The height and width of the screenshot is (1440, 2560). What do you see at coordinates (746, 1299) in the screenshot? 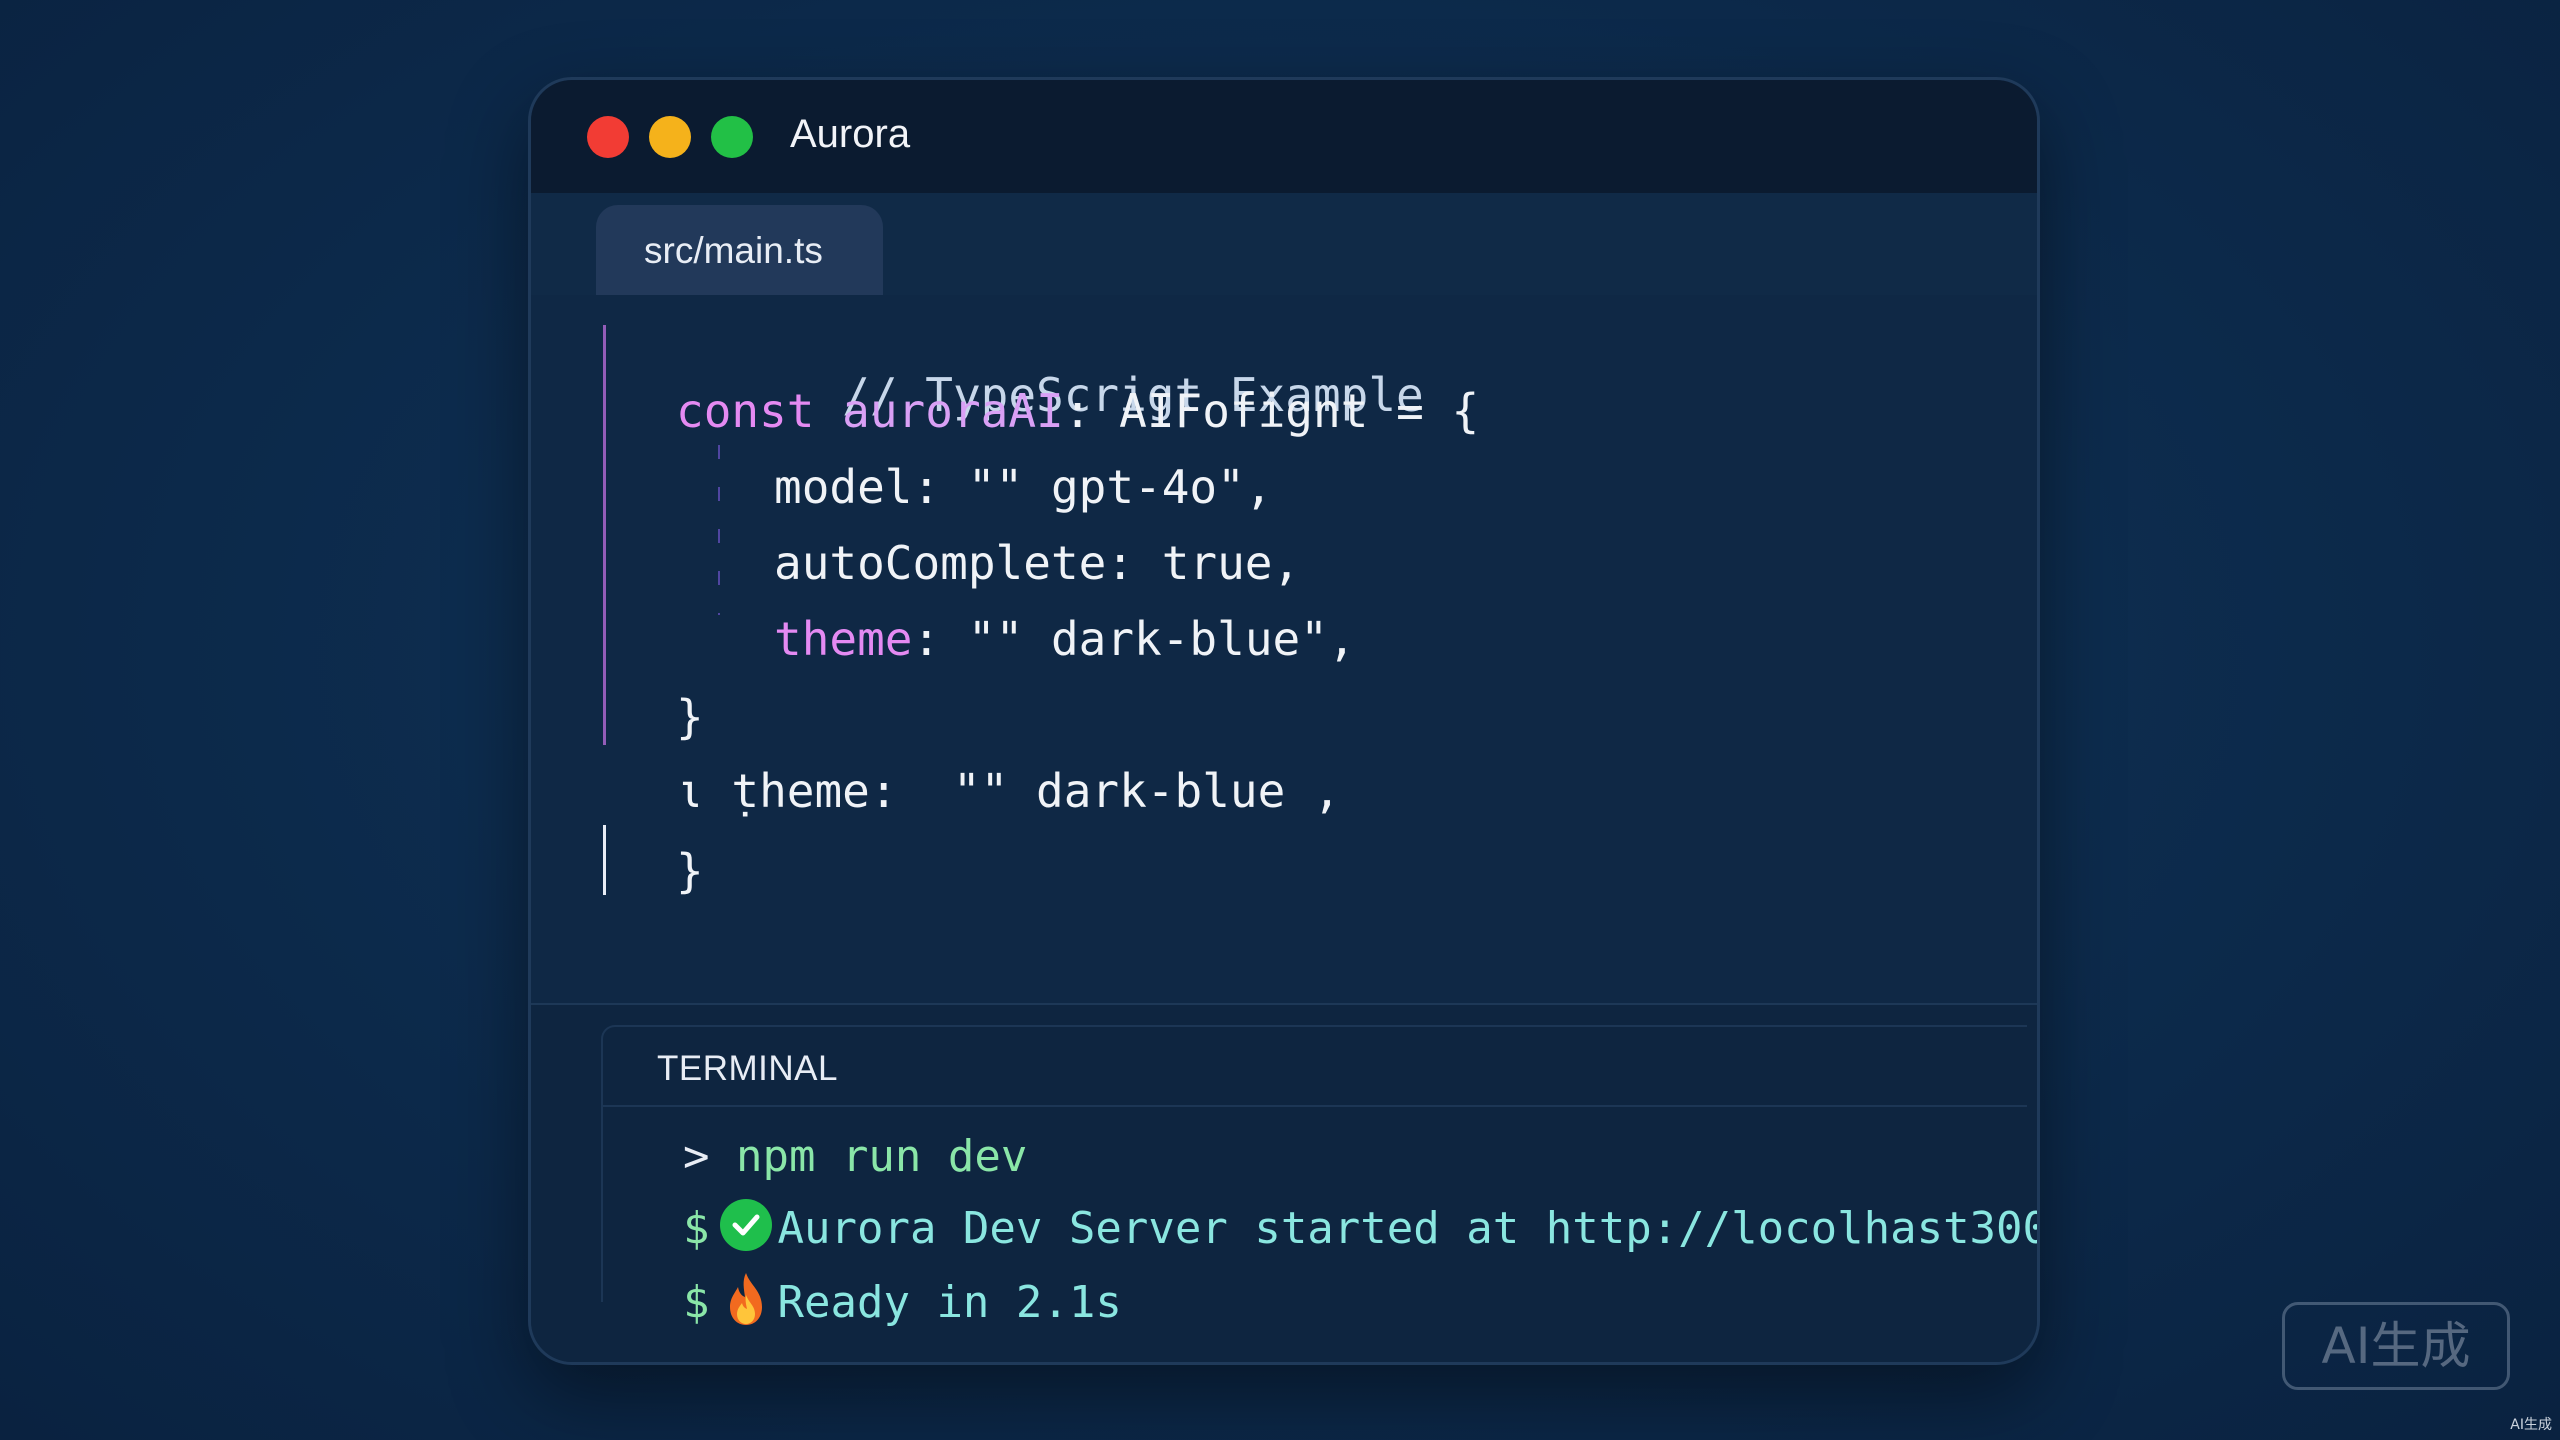
I see `fire-icon` at bounding box center [746, 1299].